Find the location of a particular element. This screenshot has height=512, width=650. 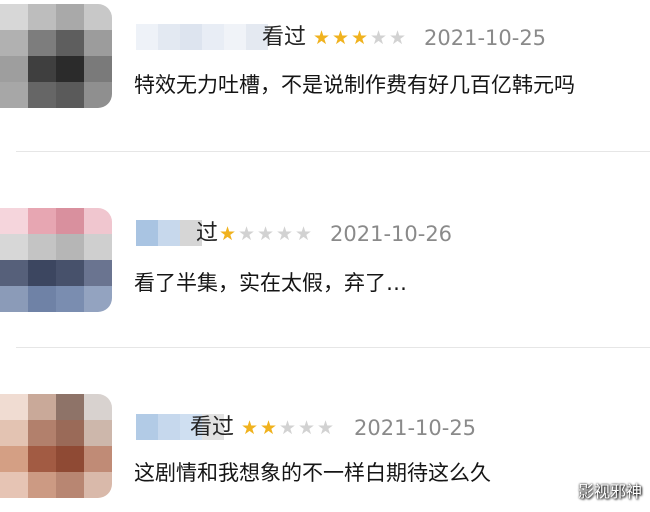

review-date: 2021-10-26 is located at coordinates (391, 234).